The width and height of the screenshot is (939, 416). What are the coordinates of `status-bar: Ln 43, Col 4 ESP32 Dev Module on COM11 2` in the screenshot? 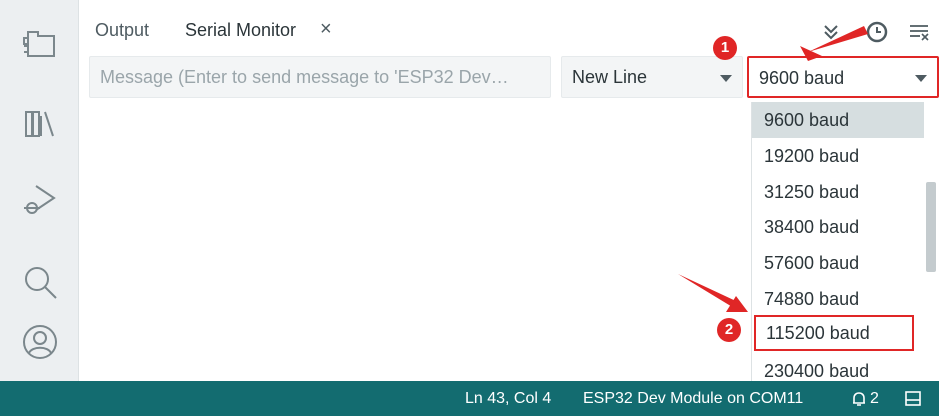 It's located at (469, 398).